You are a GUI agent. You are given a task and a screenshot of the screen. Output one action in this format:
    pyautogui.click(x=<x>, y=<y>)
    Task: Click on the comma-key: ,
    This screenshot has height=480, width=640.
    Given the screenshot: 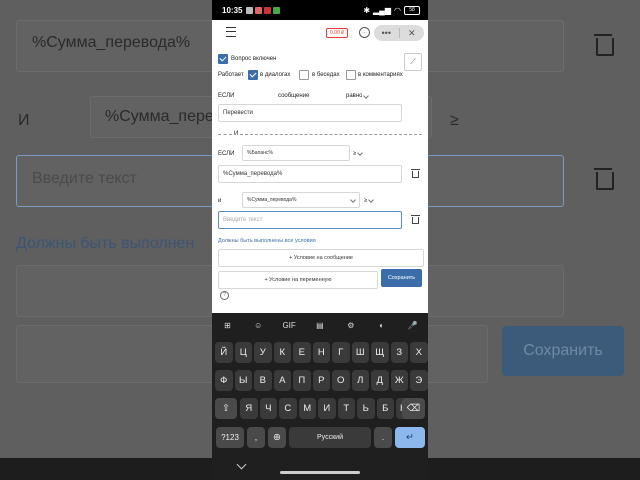 What is the action you would take?
    pyautogui.click(x=256, y=437)
    